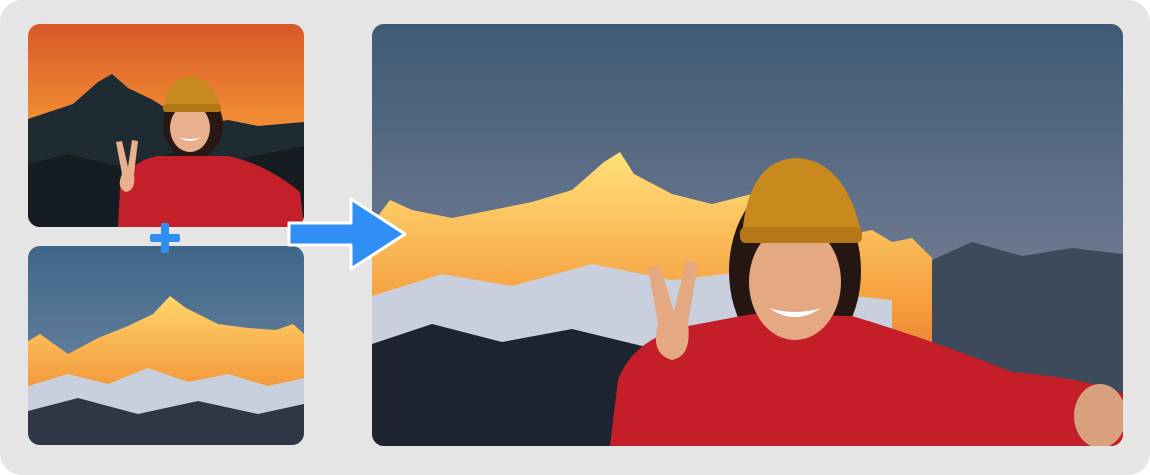 This screenshot has height=475, width=1150. What do you see at coordinates (165, 238) in the screenshot?
I see `plus-icon` at bounding box center [165, 238].